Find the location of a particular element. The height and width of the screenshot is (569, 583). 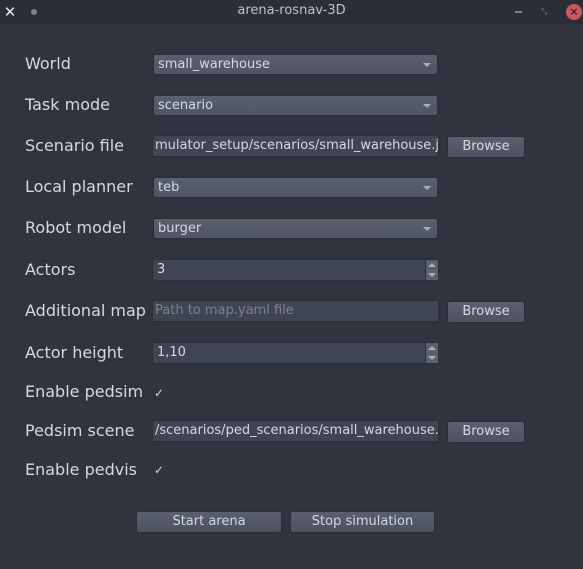

task-mode-value: scenario is located at coordinates (186, 105).